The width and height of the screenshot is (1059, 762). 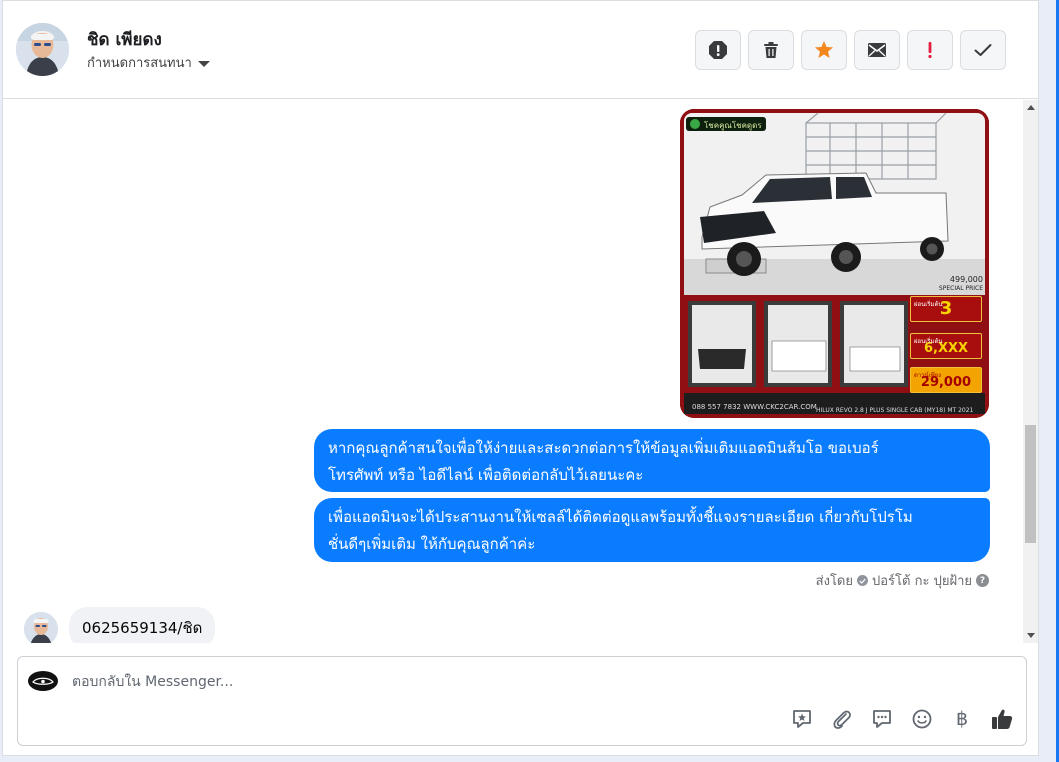 What do you see at coordinates (946, 380) in the screenshot?
I see `promo-box: ดาวน์เพียง 29,000` at bounding box center [946, 380].